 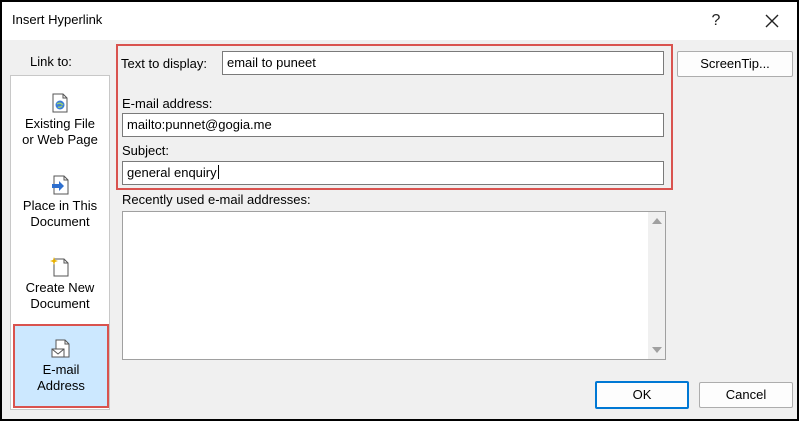 What do you see at coordinates (167, 103) in the screenshot?
I see `email-address-label: E-mail address:` at bounding box center [167, 103].